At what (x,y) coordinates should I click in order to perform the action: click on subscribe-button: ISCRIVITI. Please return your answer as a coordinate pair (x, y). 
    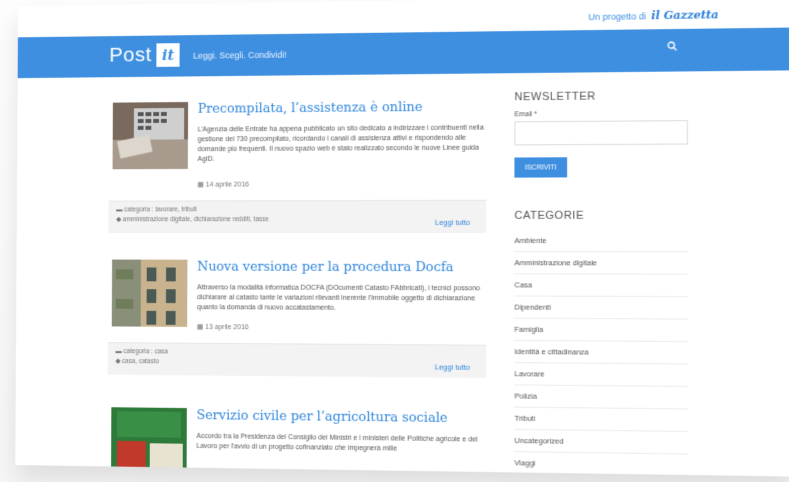
    Looking at the image, I should click on (541, 167).